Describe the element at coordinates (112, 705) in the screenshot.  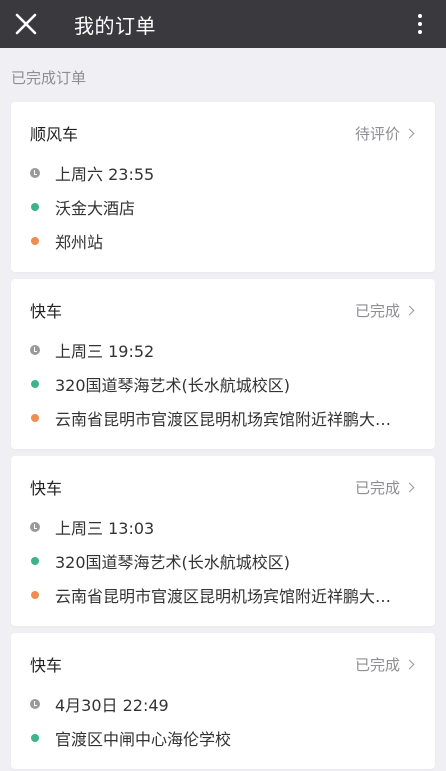
I see `order-time: 4月30日 22:49` at that location.